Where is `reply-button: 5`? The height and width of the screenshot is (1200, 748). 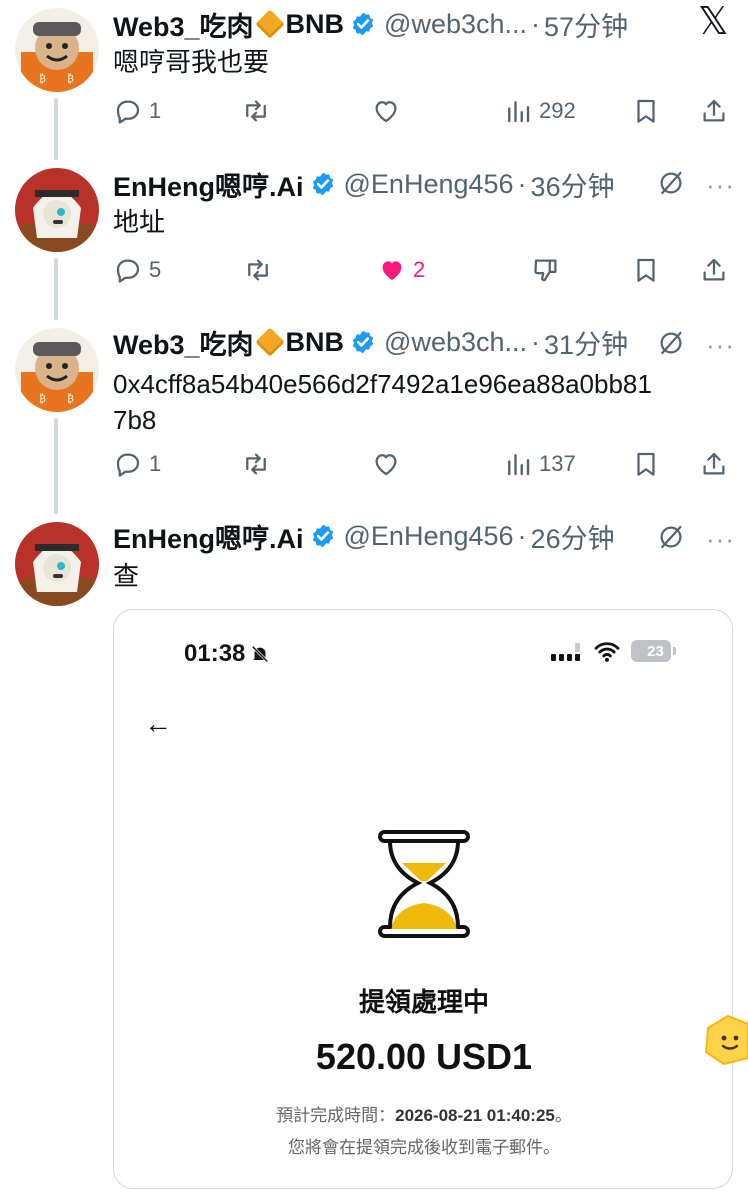
reply-button: 5 is located at coordinates (137, 270).